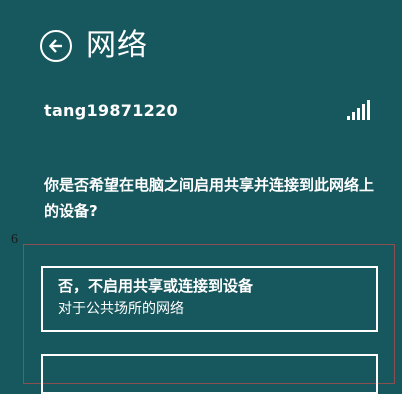 This screenshot has height=394, width=402. I want to click on back-arrow-icon, so click(55, 46).